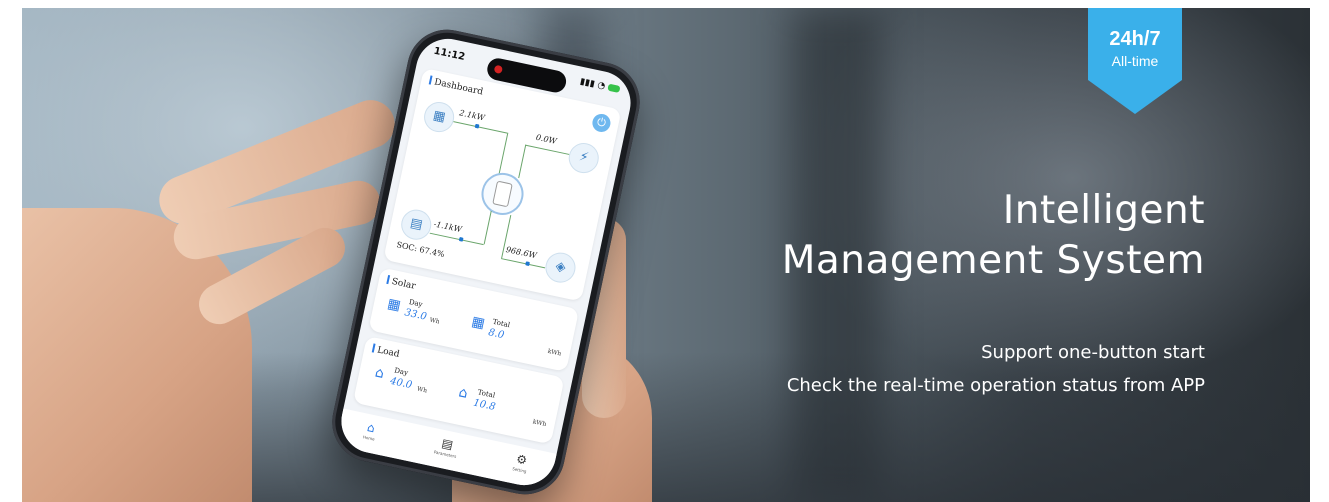 Image resolution: width=1329 pixels, height=502 pixels. I want to click on solar-day-icon: ▦, so click(394, 305).